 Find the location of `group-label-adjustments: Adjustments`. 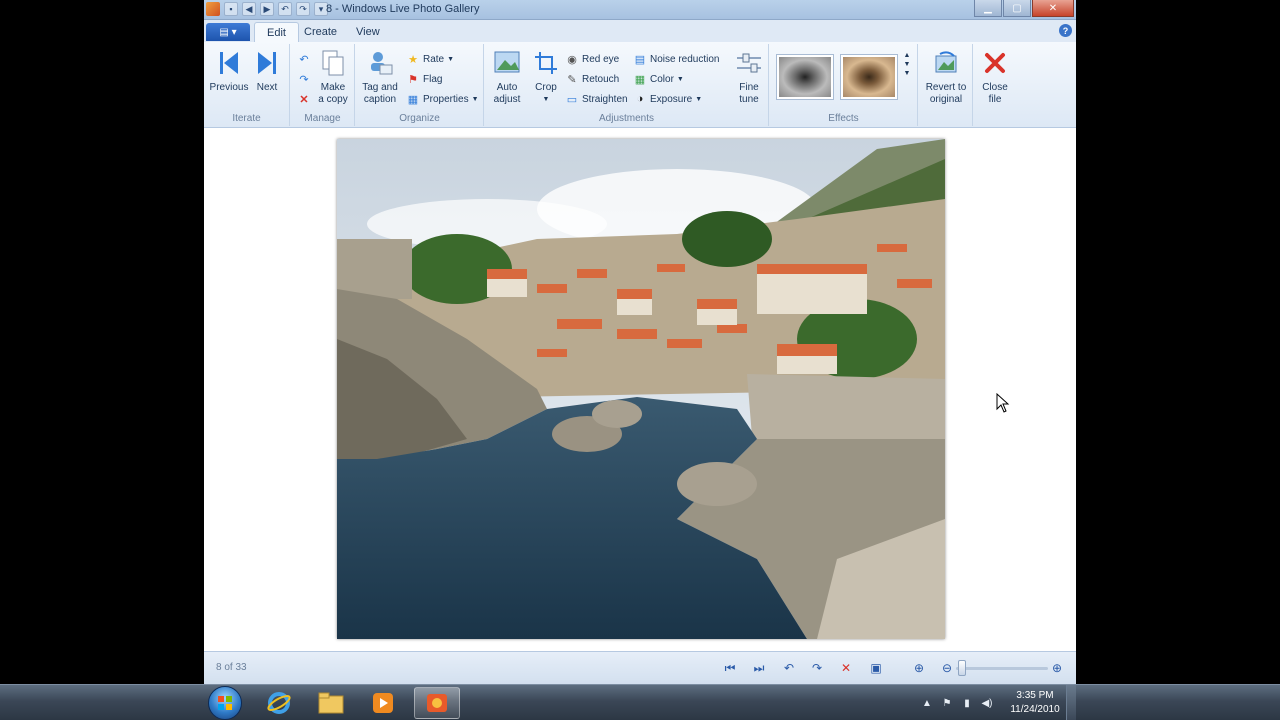

group-label-adjustments: Adjustments is located at coordinates (626, 118).